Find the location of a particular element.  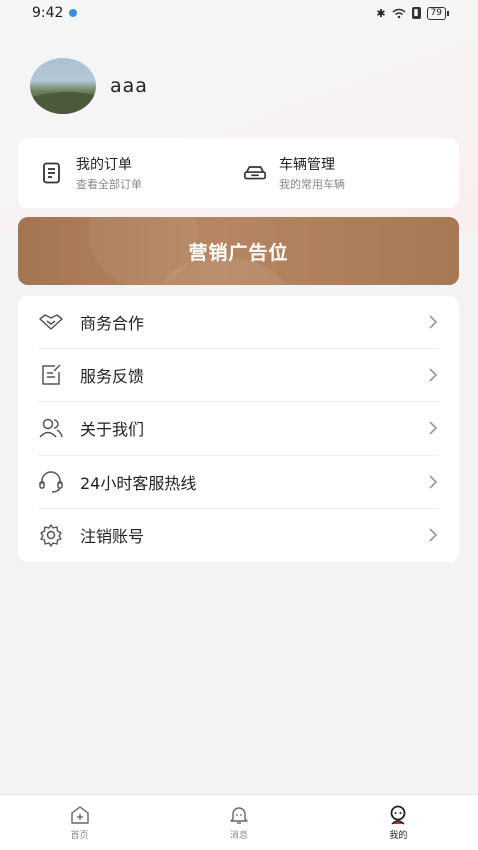

menu-item-about-us: 关于我们 is located at coordinates (238, 429).